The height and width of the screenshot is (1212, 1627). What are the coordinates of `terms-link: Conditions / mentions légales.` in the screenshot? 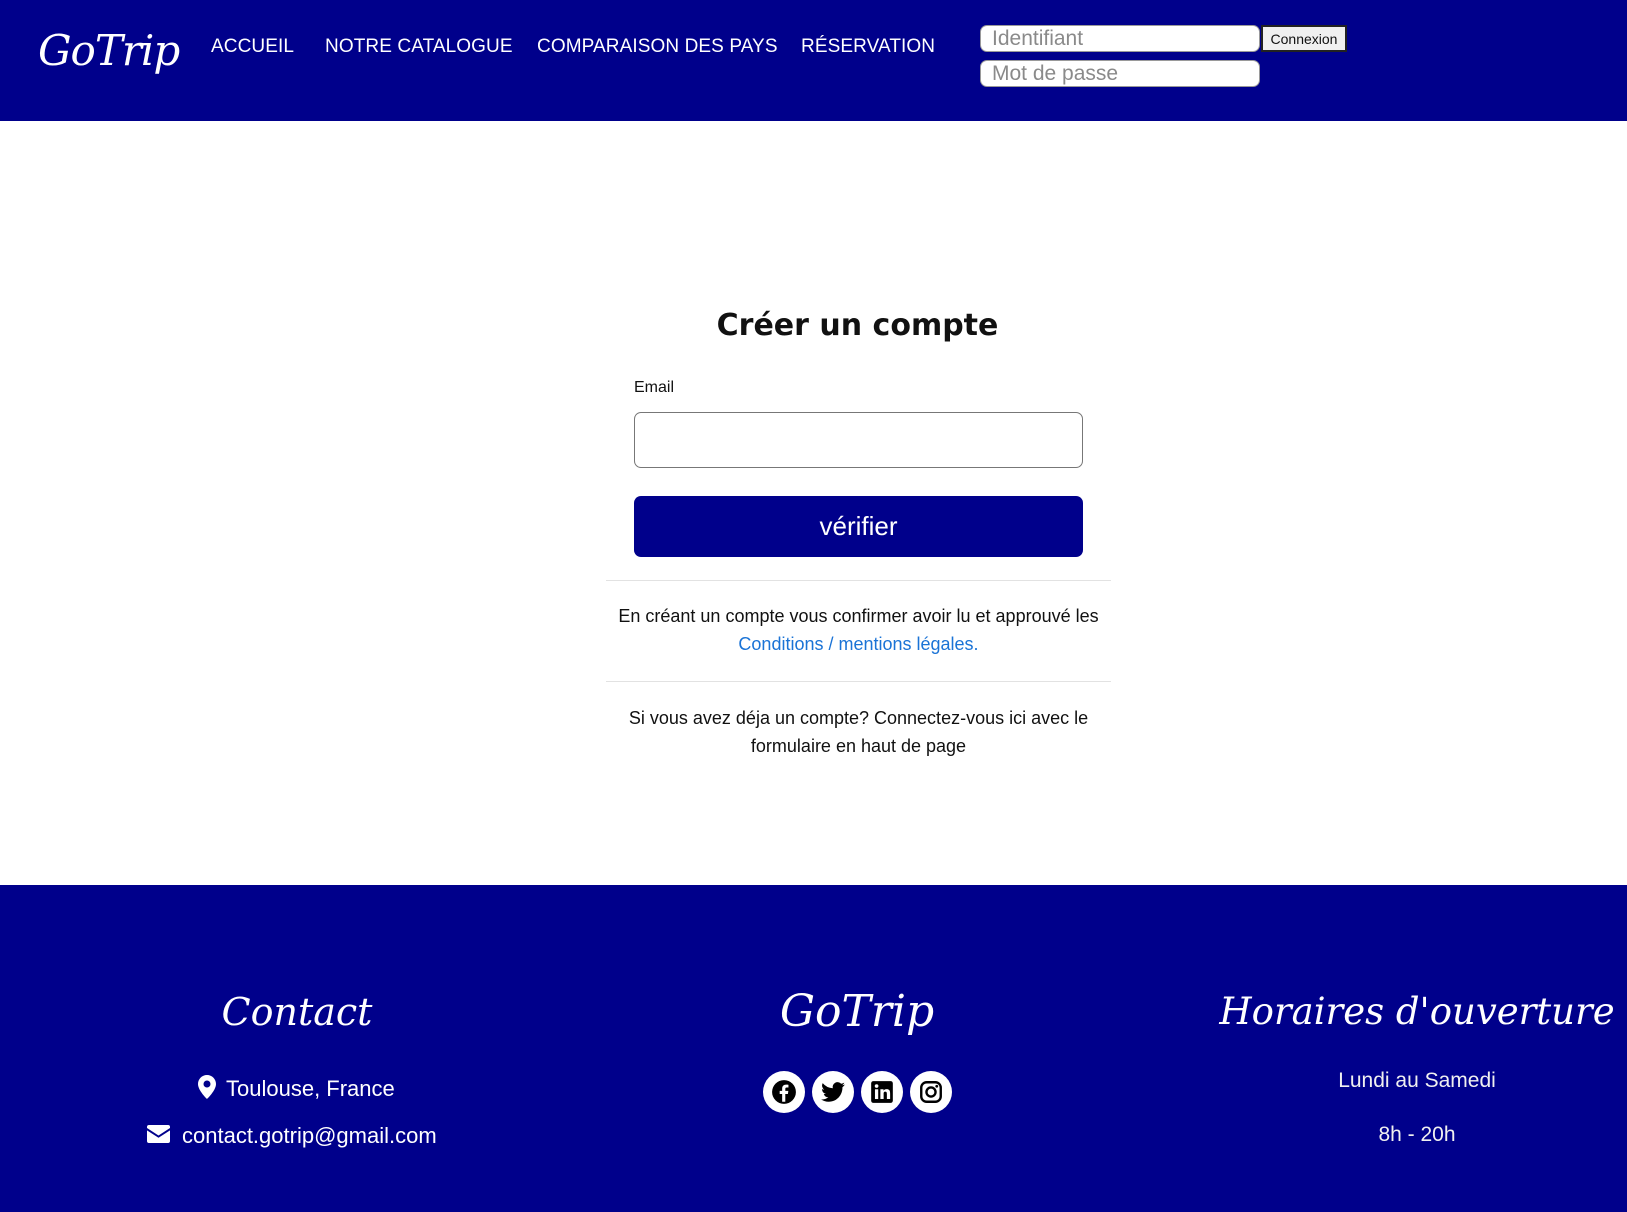 It's located at (858, 644).